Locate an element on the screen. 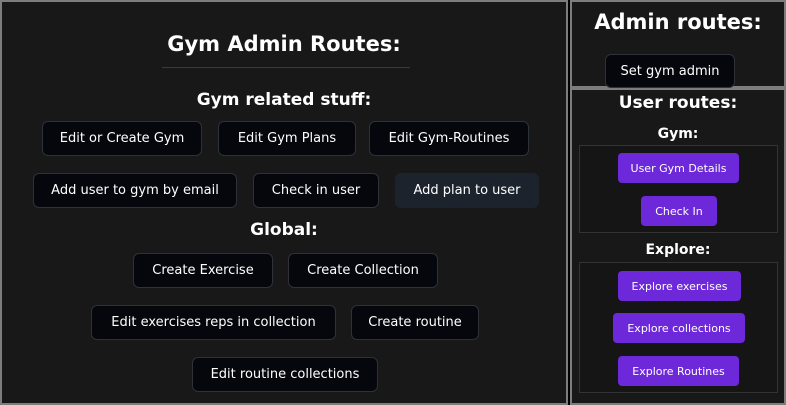 The height and width of the screenshot is (405, 786). title-divider is located at coordinates (286, 67).